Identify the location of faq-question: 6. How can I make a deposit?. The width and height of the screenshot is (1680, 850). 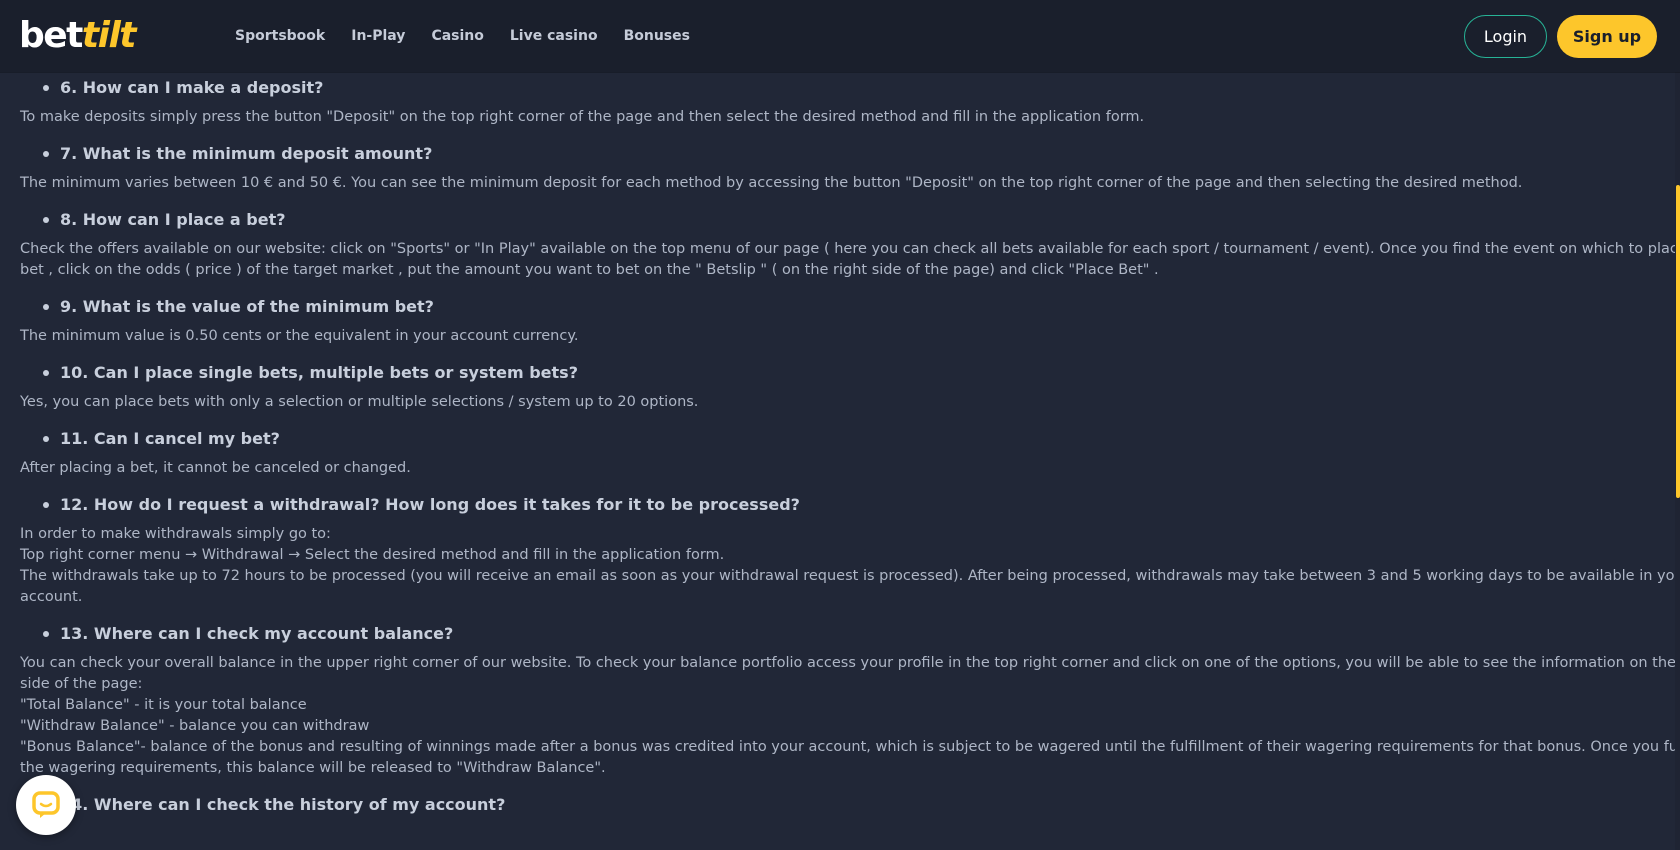
(840, 88).